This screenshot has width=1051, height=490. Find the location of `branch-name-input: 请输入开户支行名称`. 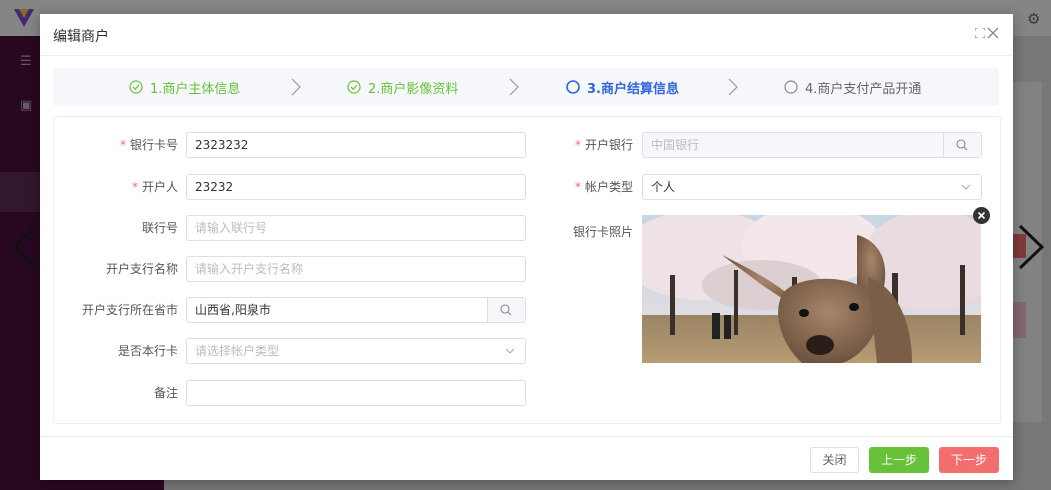

branch-name-input: 请输入开户支行名称 is located at coordinates (356, 269).